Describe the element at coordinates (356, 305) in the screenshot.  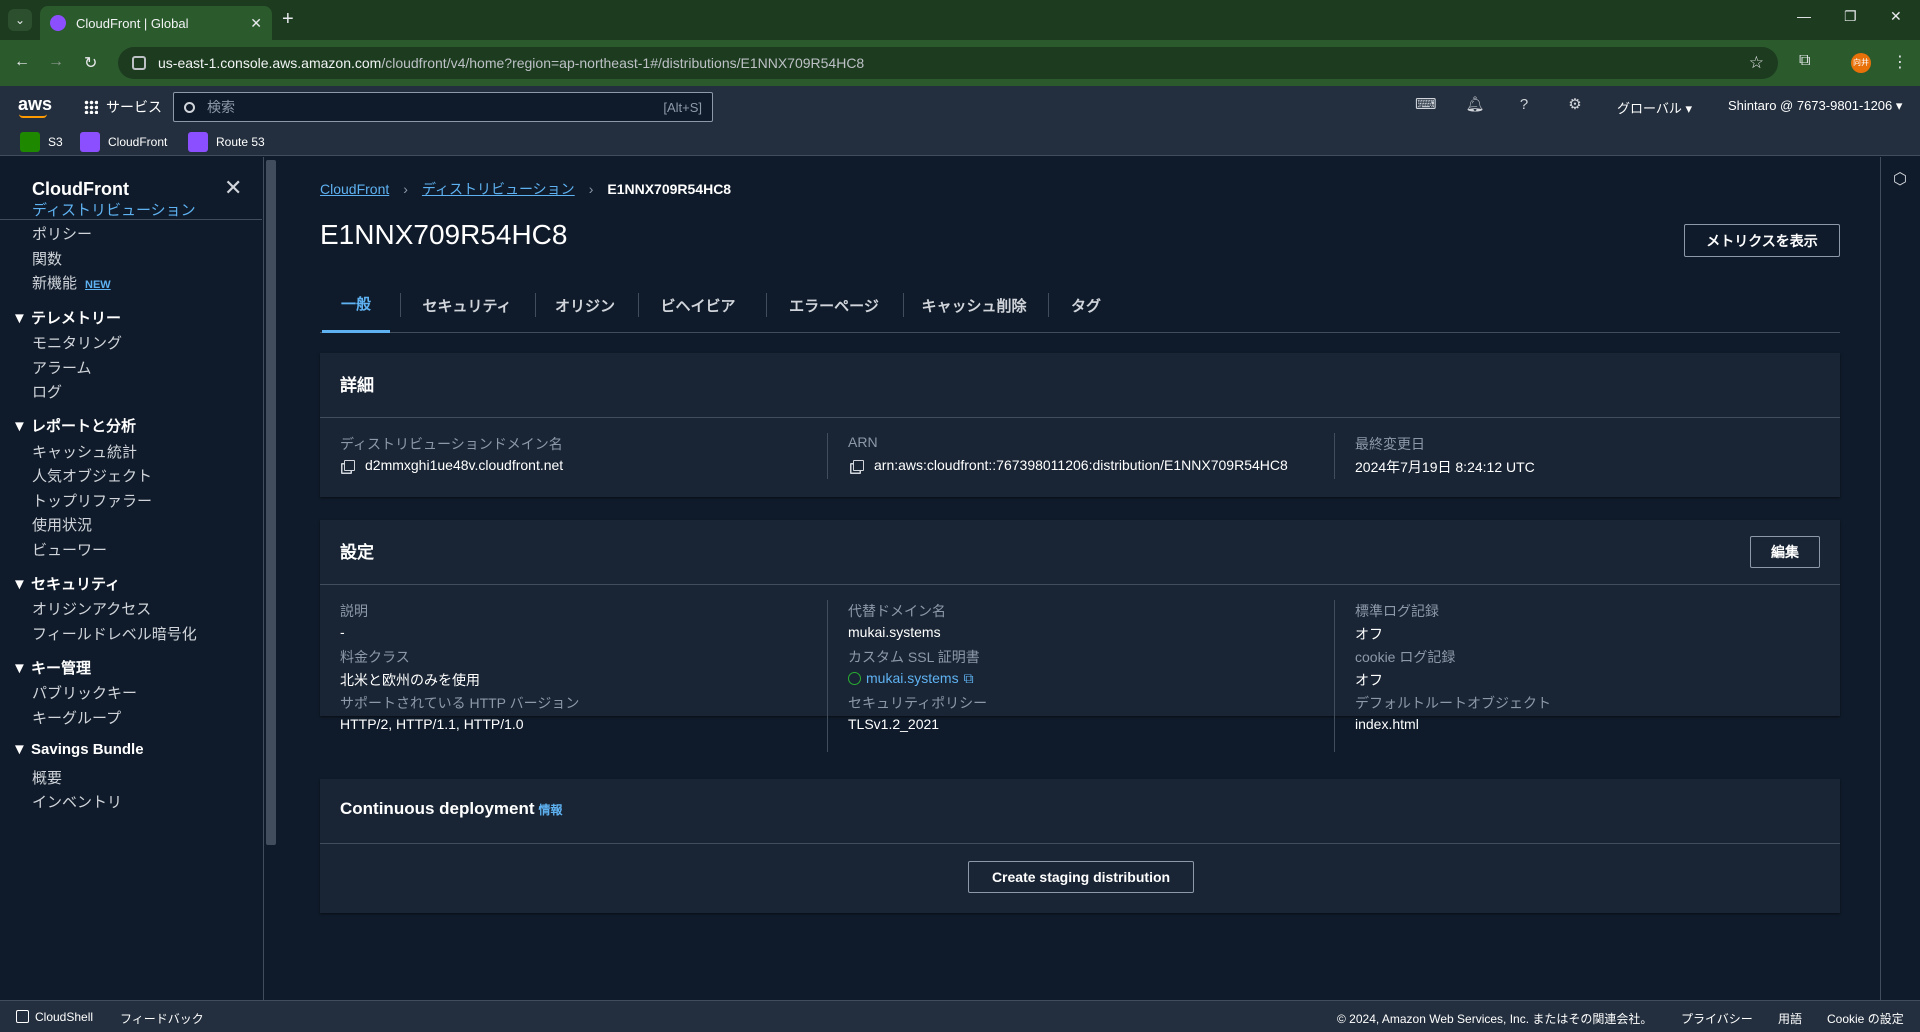
I see `tab-general: 一般` at that location.